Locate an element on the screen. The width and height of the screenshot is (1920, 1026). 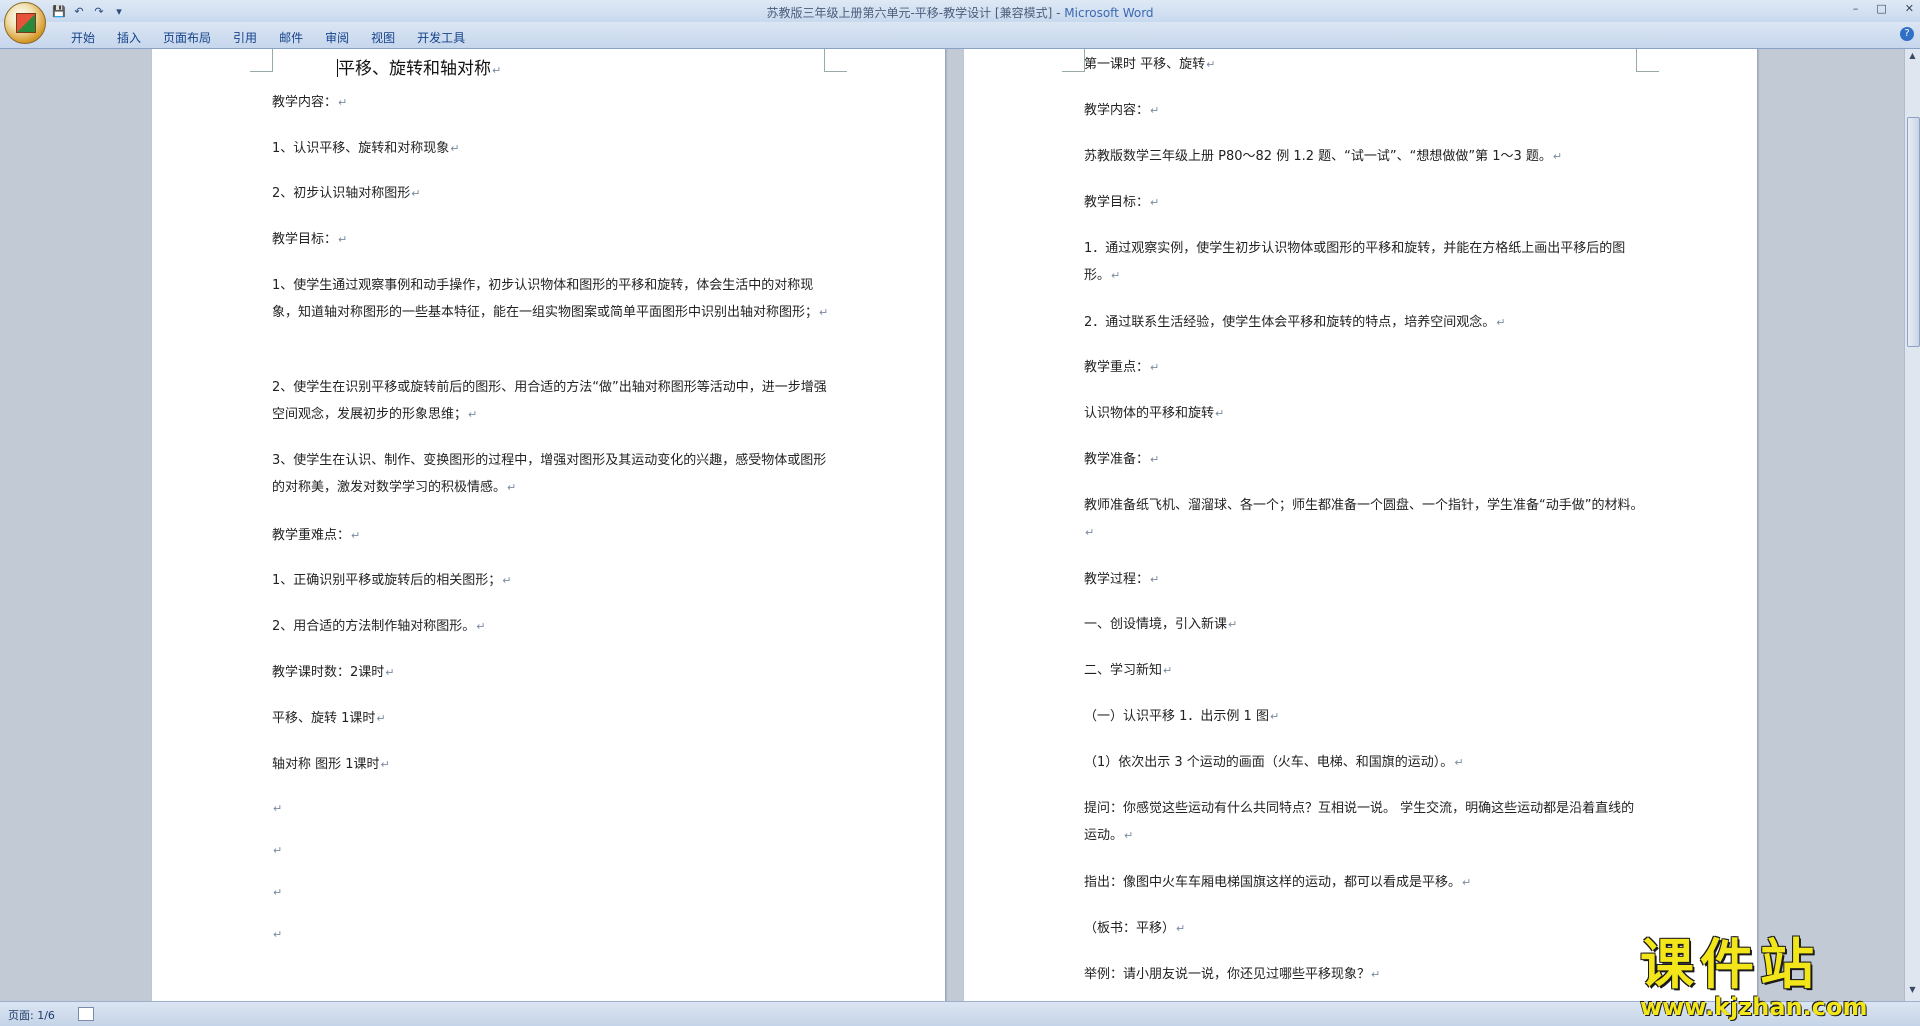
tab-home: 开始 is located at coordinates (83, 37).